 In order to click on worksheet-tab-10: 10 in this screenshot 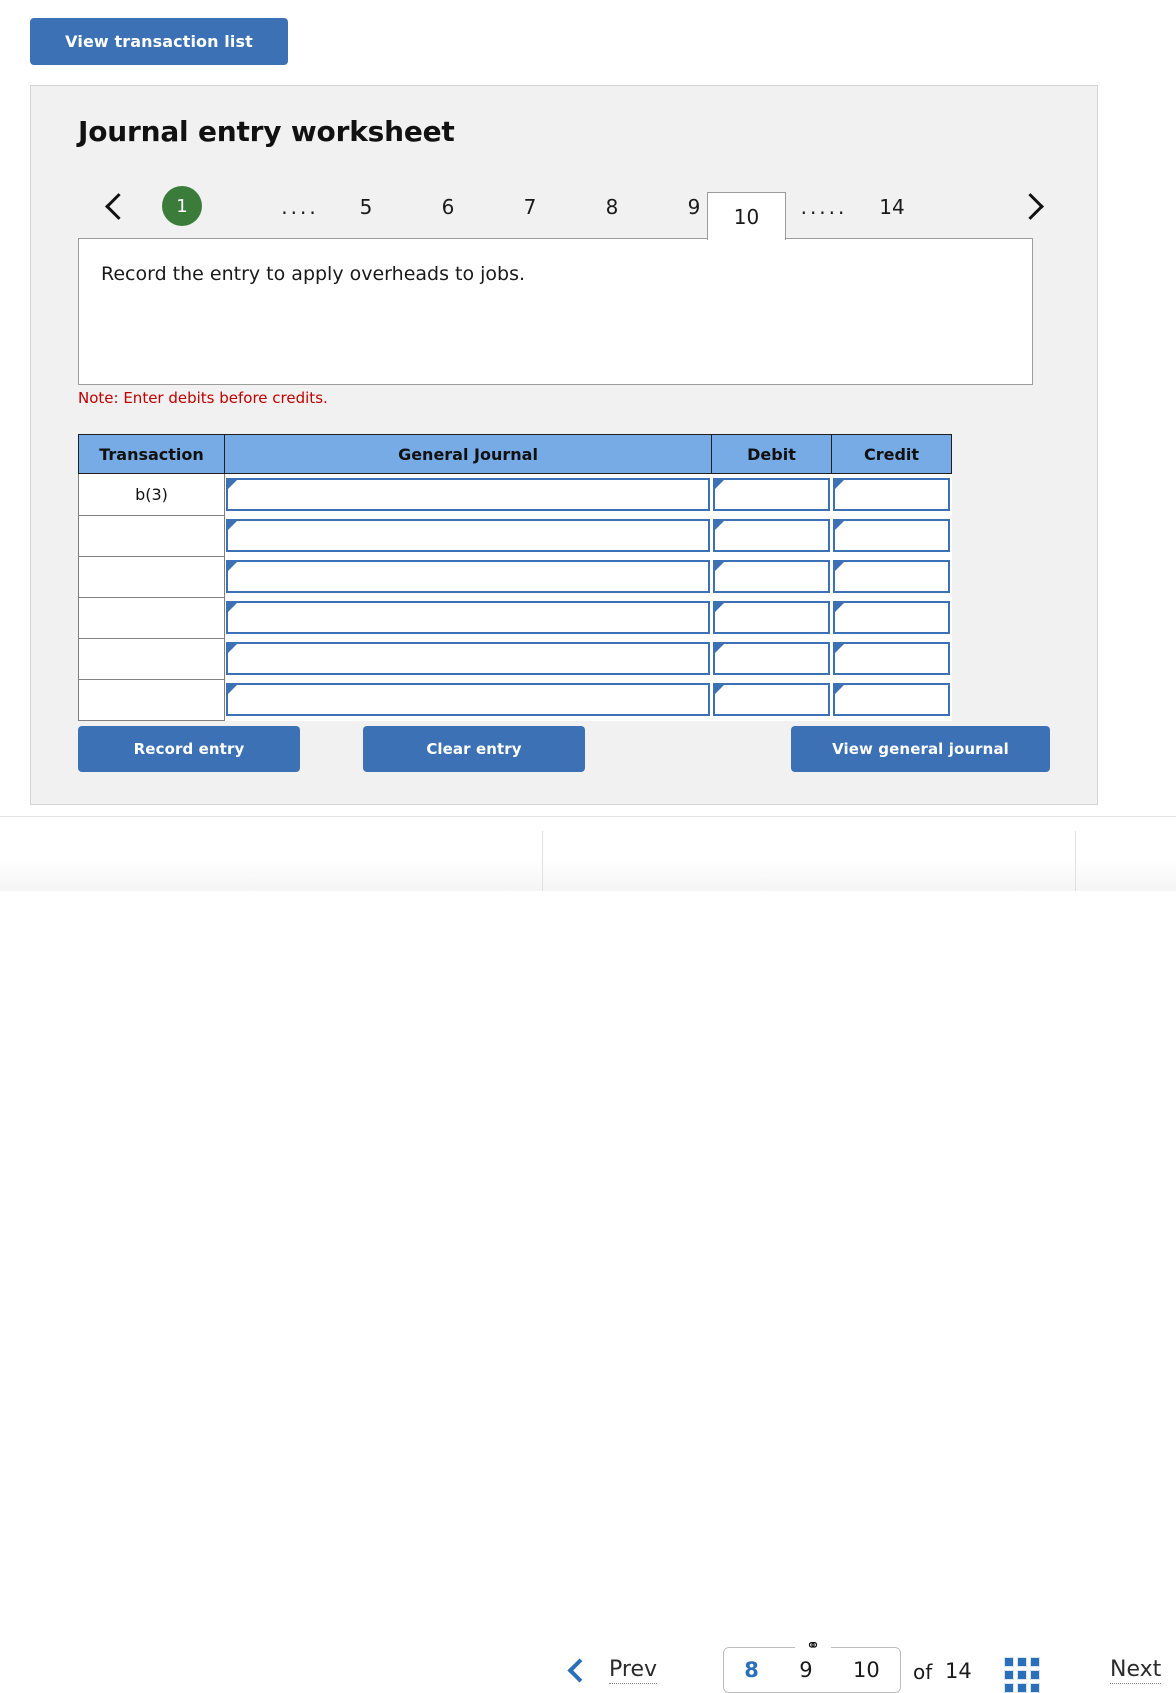, I will do `click(746, 216)`.